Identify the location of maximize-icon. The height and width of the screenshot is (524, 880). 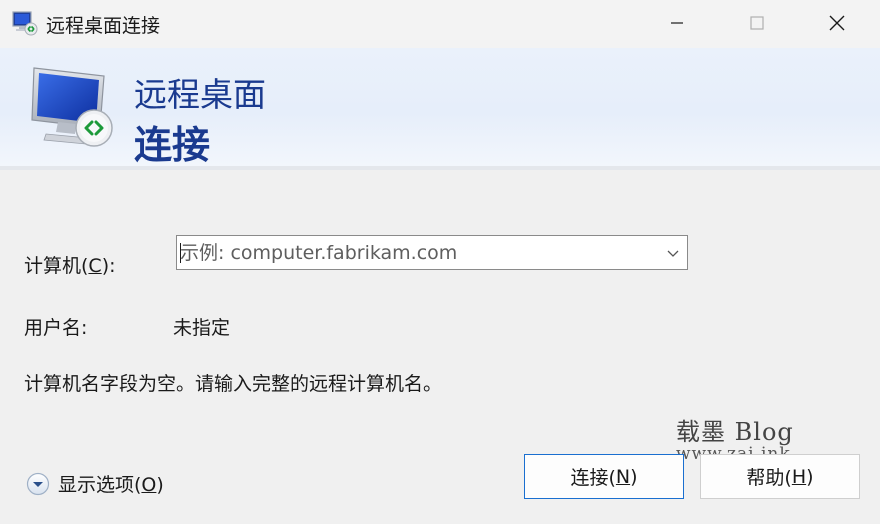
(757, 23).